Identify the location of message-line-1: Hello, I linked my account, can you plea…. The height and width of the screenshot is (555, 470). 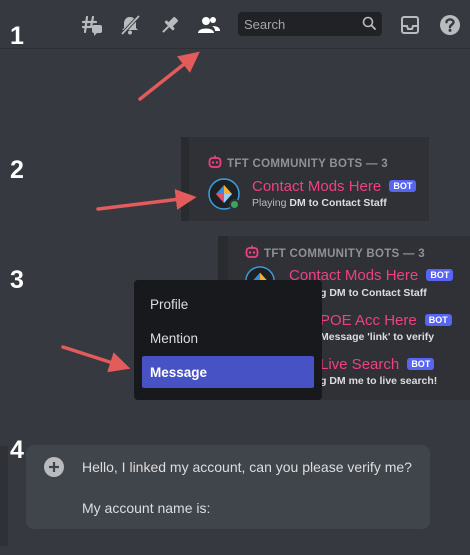
(247, 467).